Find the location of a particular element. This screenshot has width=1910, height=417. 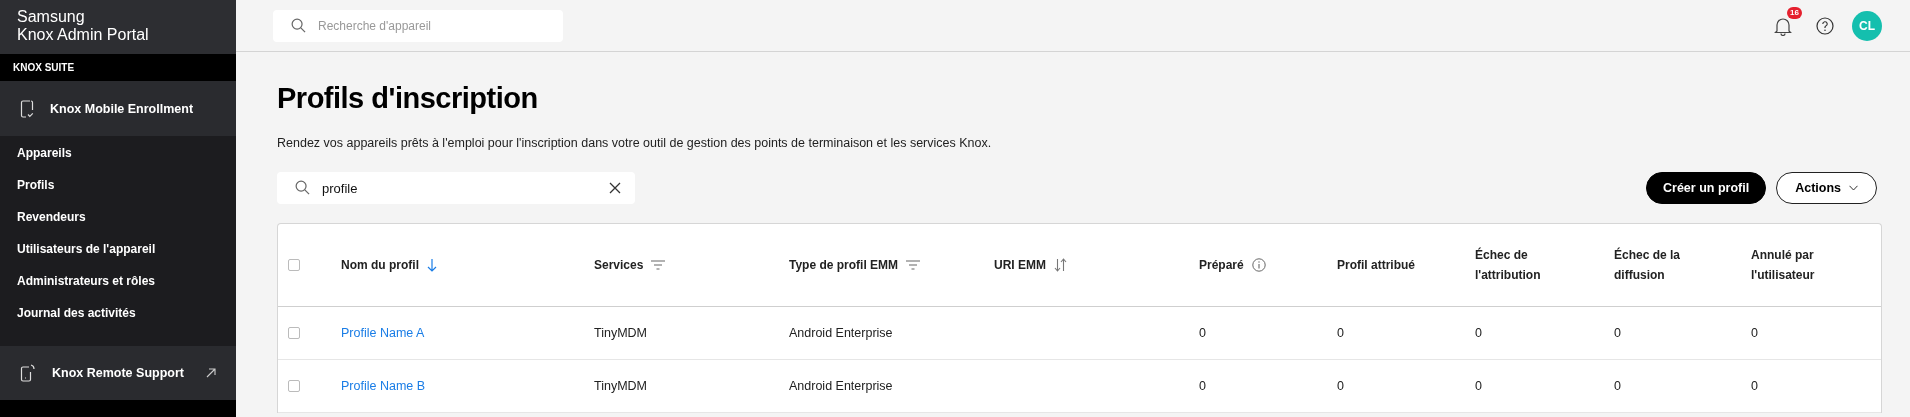

help-icon is located at coordinates (1825, 25).